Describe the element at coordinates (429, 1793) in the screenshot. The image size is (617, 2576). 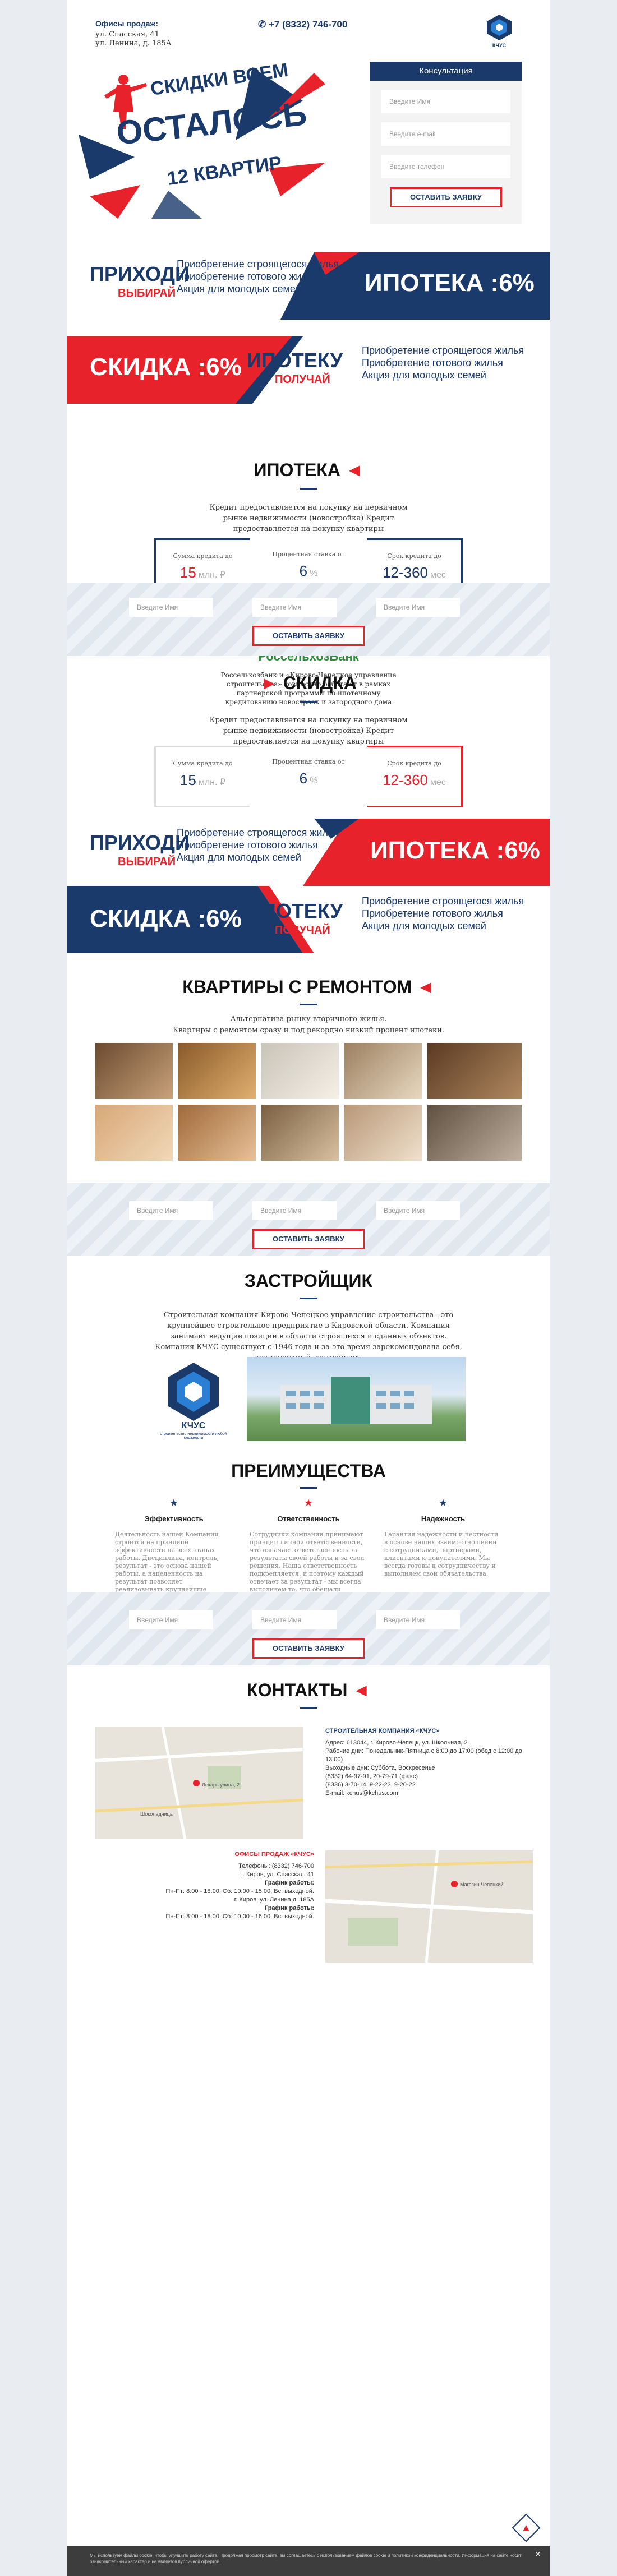
I see `company-email: E-mail: kchus@kchus.com` at that location.